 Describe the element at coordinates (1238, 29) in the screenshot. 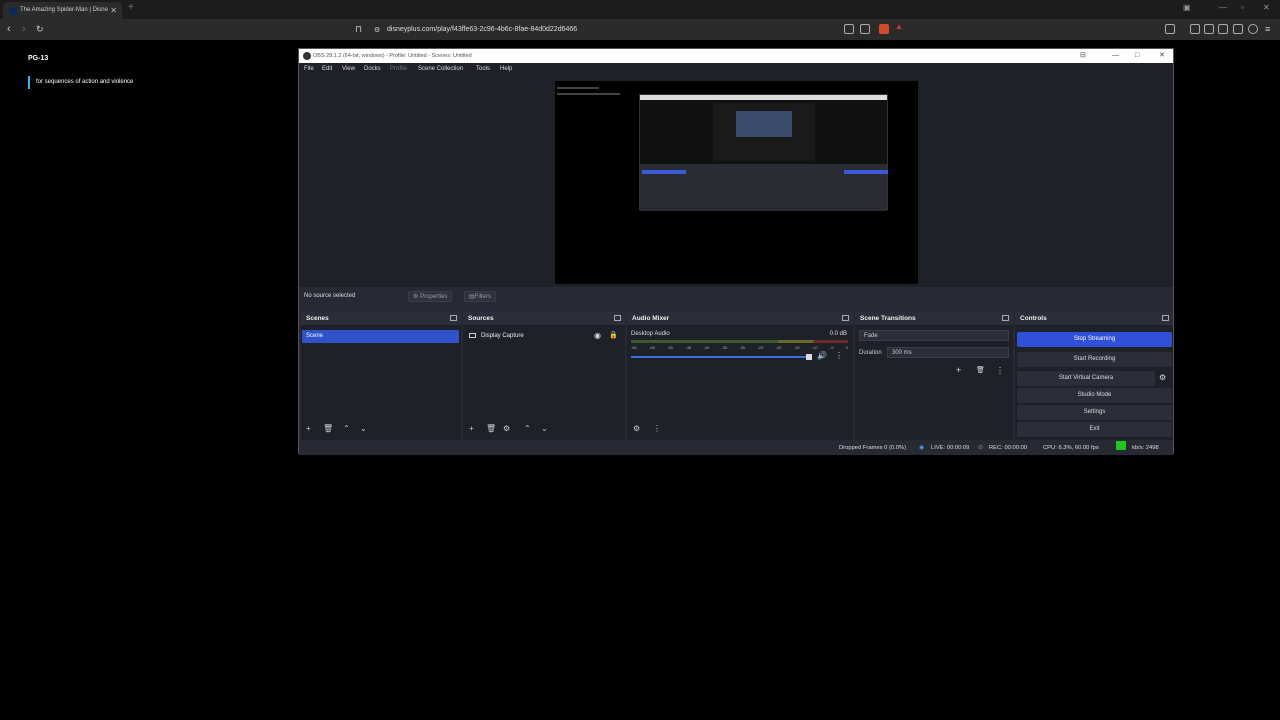

I see `extensions-icon` at that location.